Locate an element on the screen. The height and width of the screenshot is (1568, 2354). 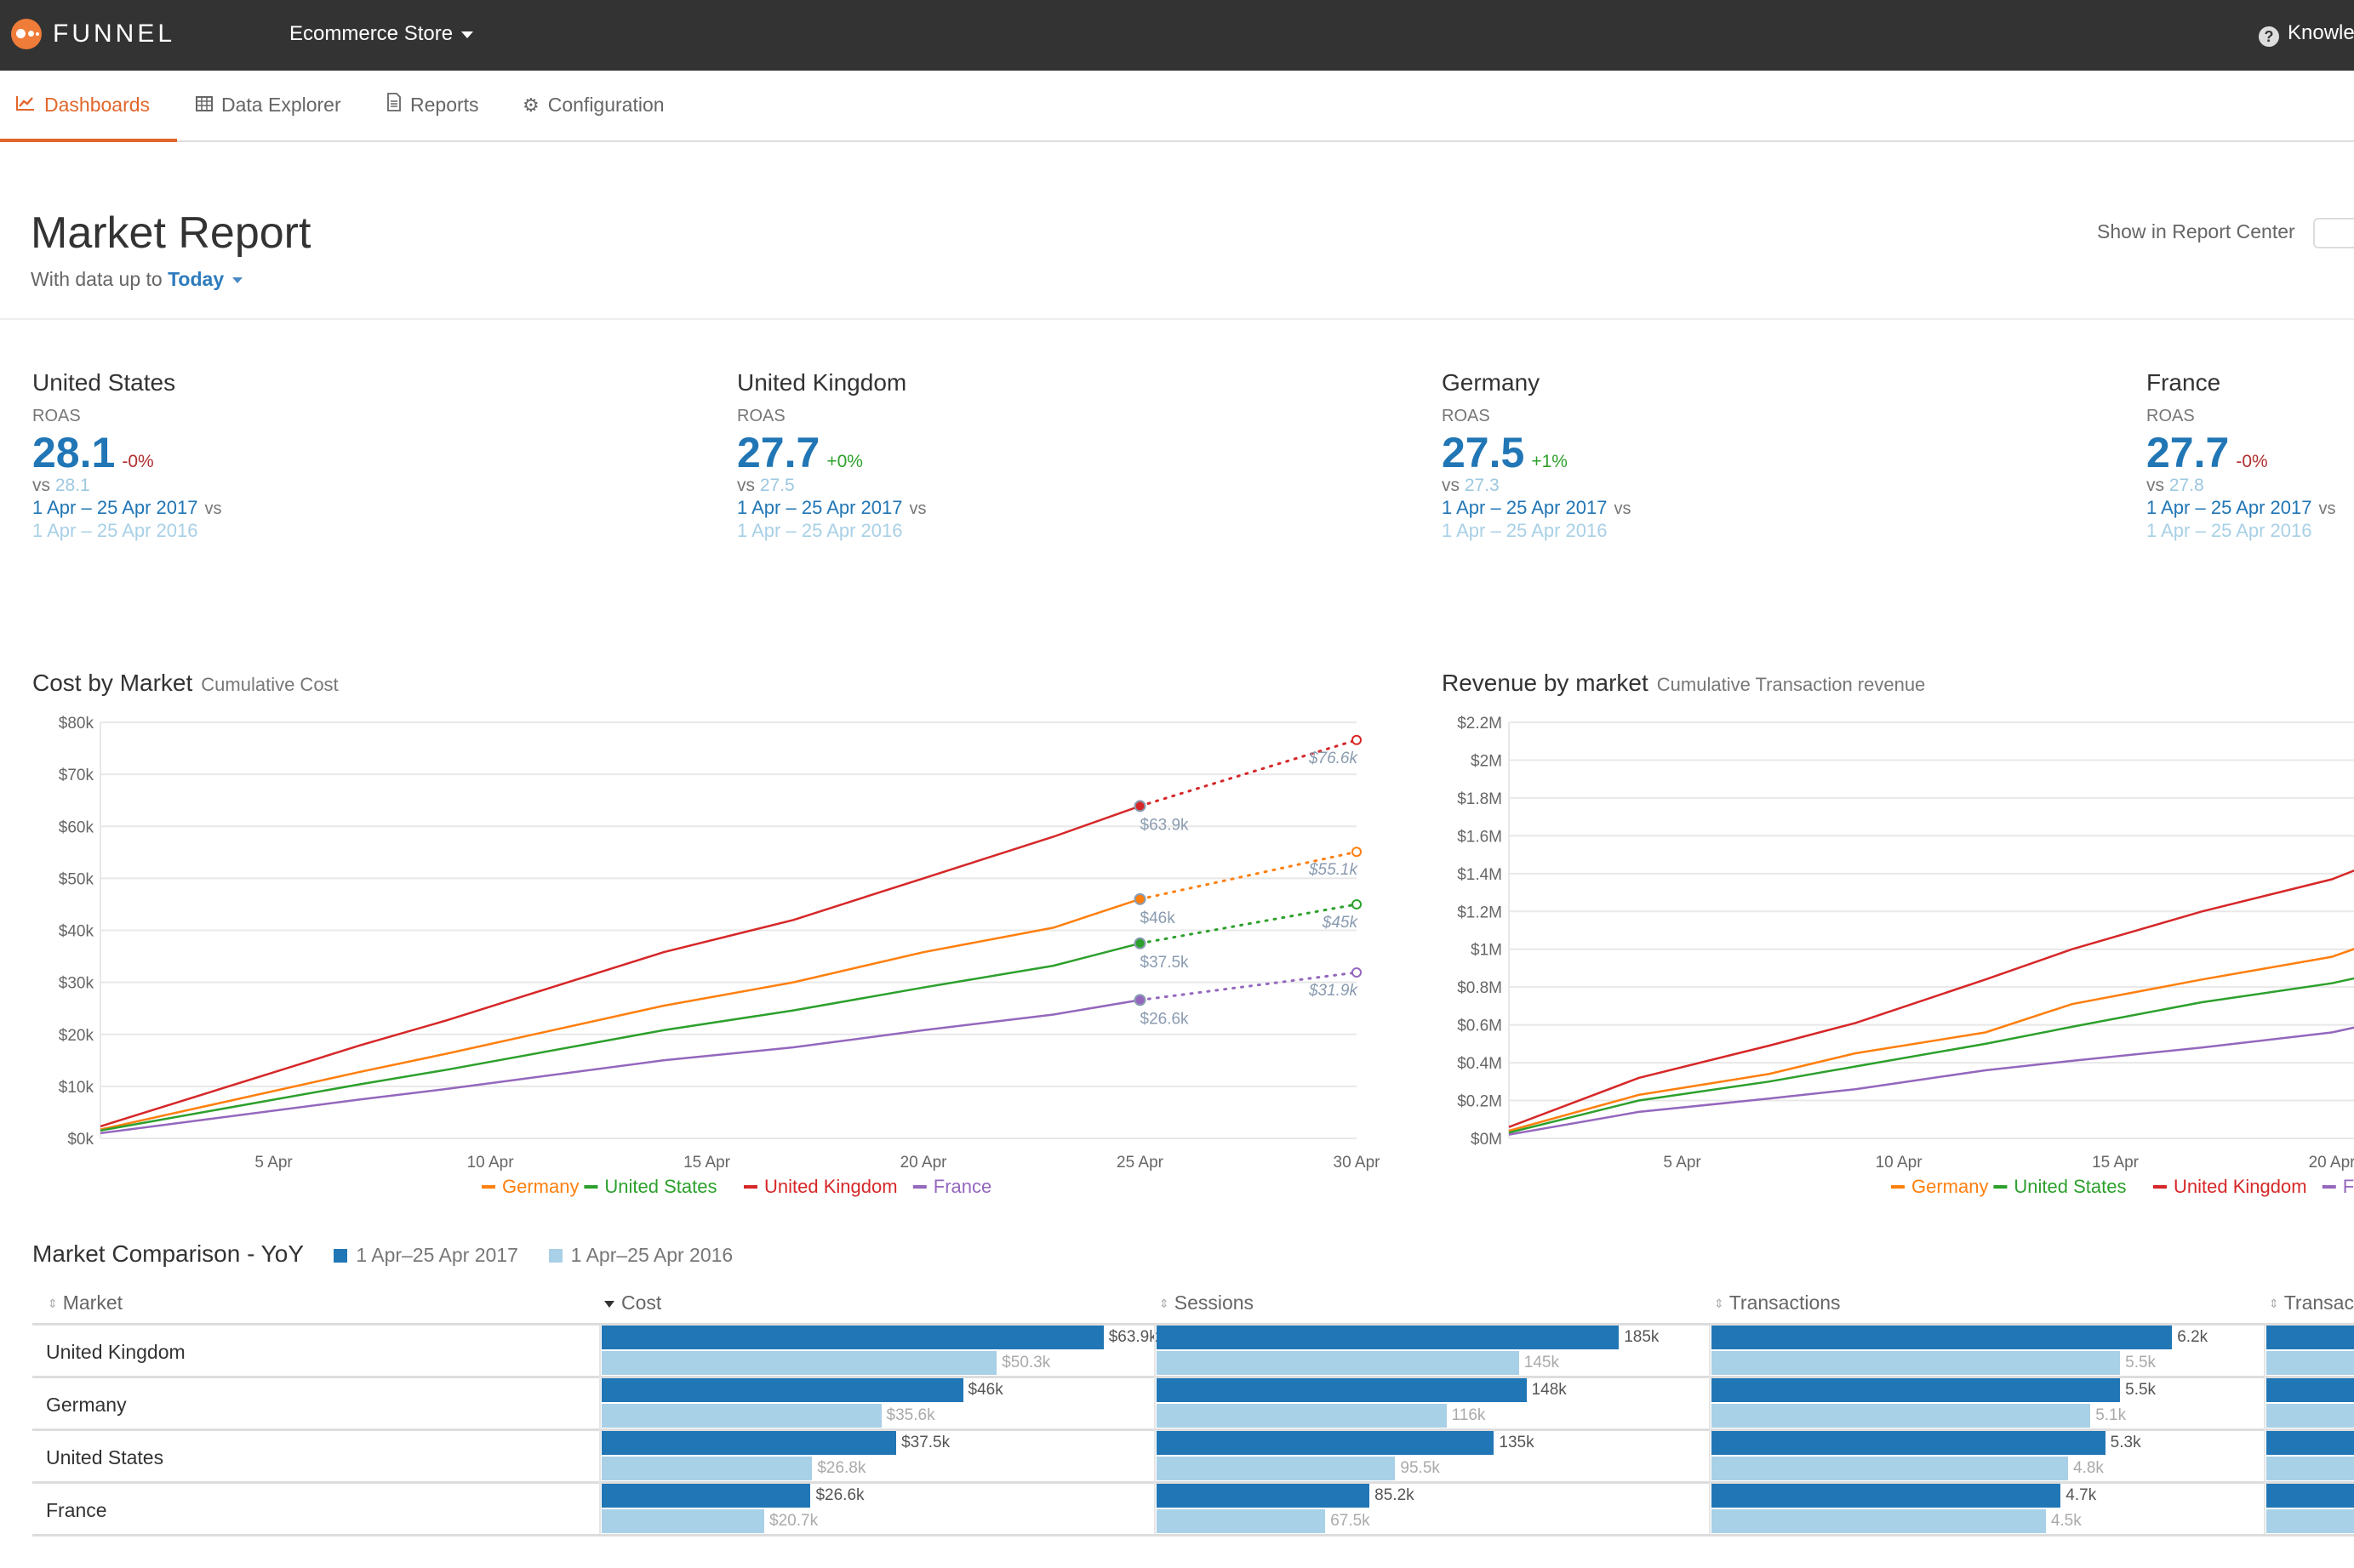
y-tick-label: $1.6M is located at coordinates (1479, 837).